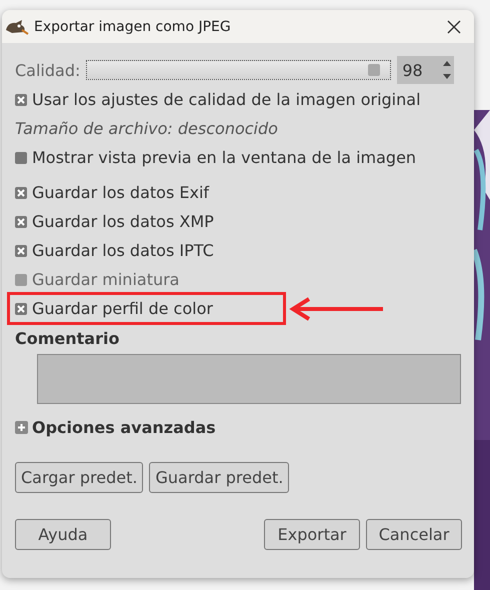 The image size is (490, 590). What do you see at coordinates (79, 477) in the screenshot?
I see `preset-button: Cargar predet.` at bounding box center [79, 477].